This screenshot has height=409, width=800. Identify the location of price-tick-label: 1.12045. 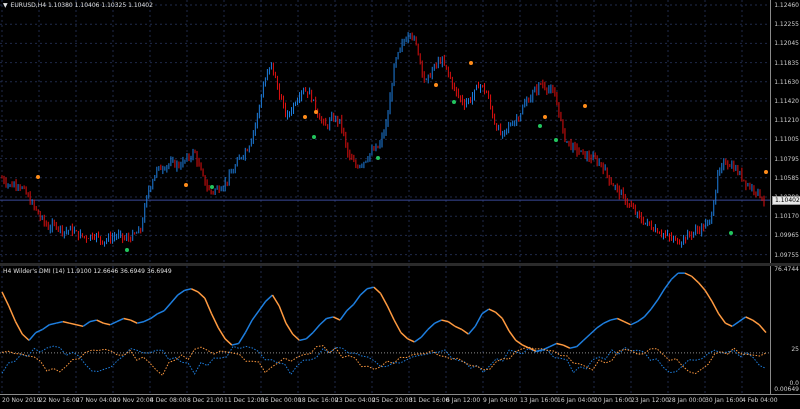
(786, 44).